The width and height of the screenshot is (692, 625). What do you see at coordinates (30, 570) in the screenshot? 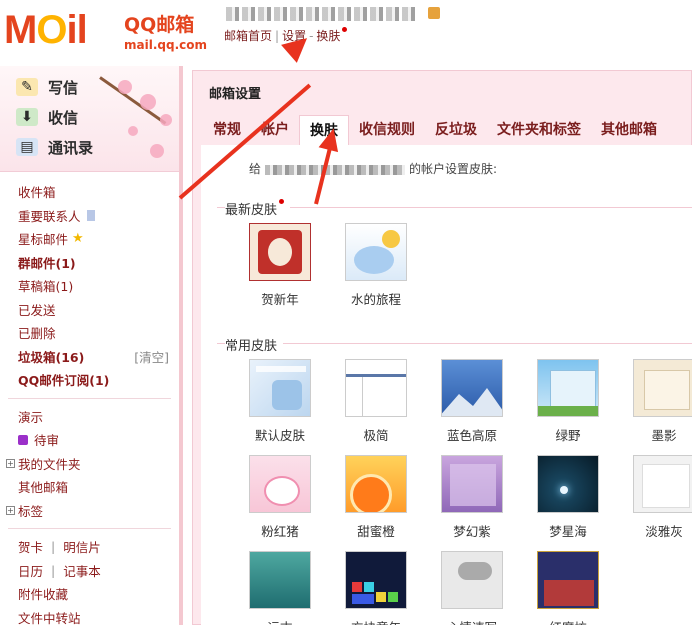
I see `link-calendar: 日历` at bounding box center [30, 570].